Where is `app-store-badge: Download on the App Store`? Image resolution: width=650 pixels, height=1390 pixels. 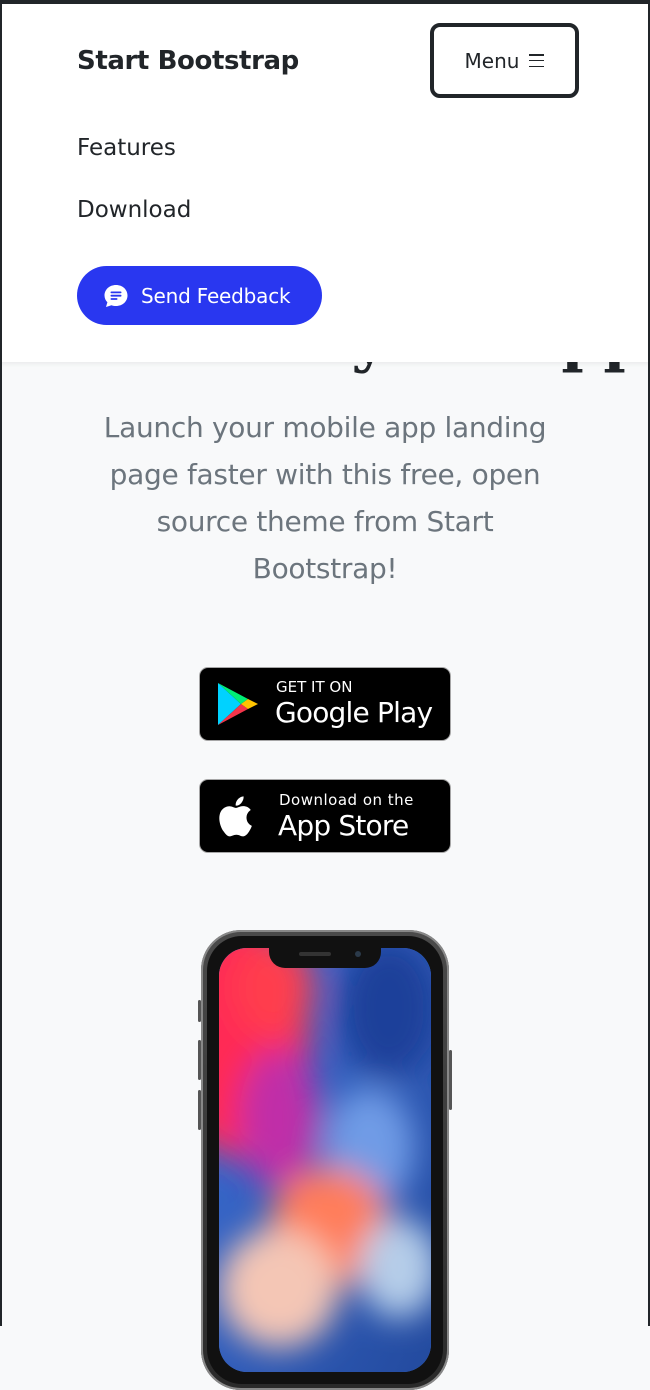
app-store-badge: Download on the App Store is located at coordinates (325, 816).